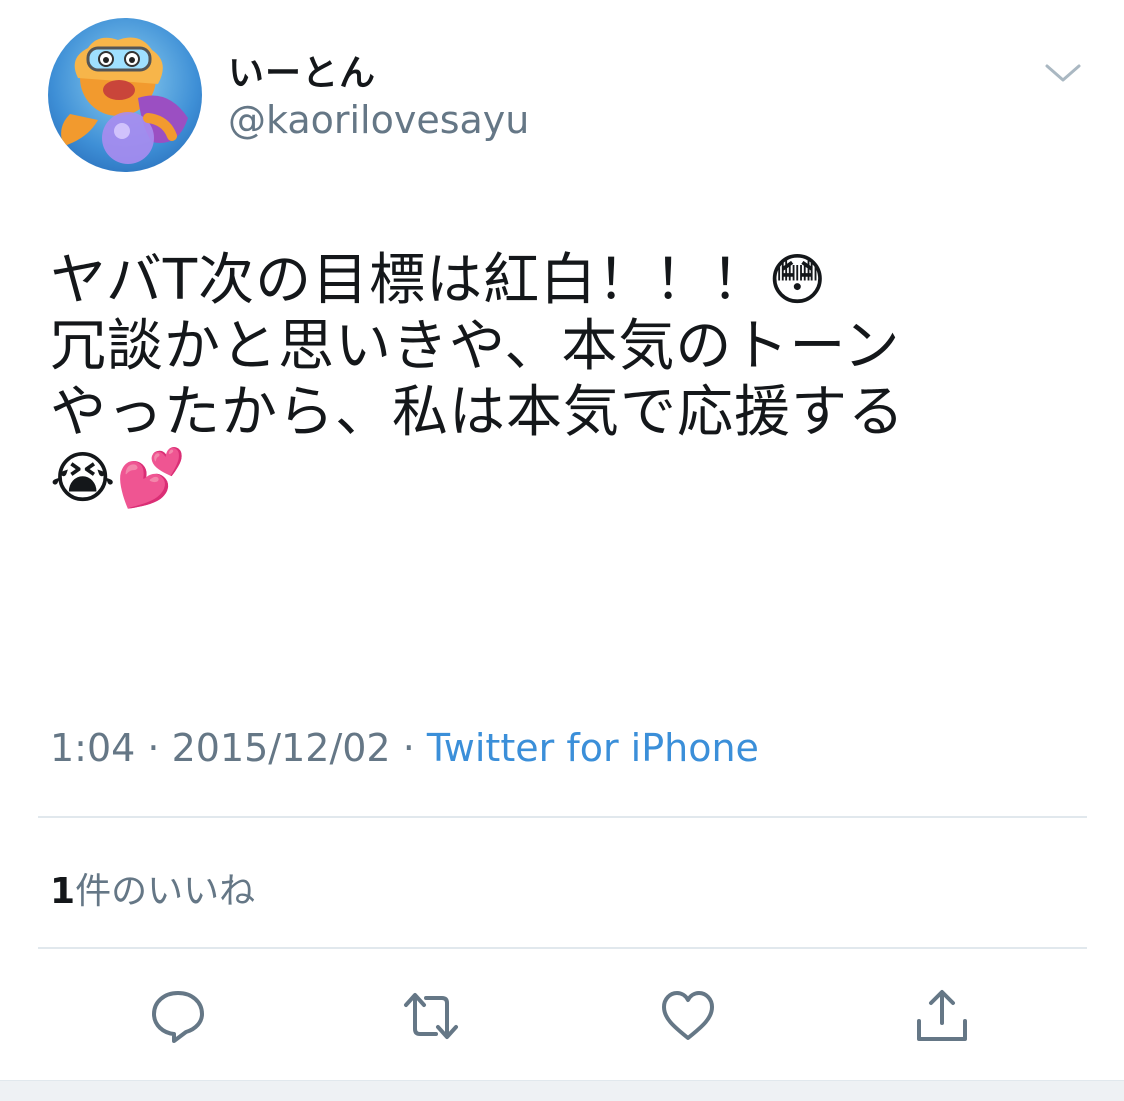 The image size is (1124, 1101). I want to click on reply-button, so click(178, 1016).